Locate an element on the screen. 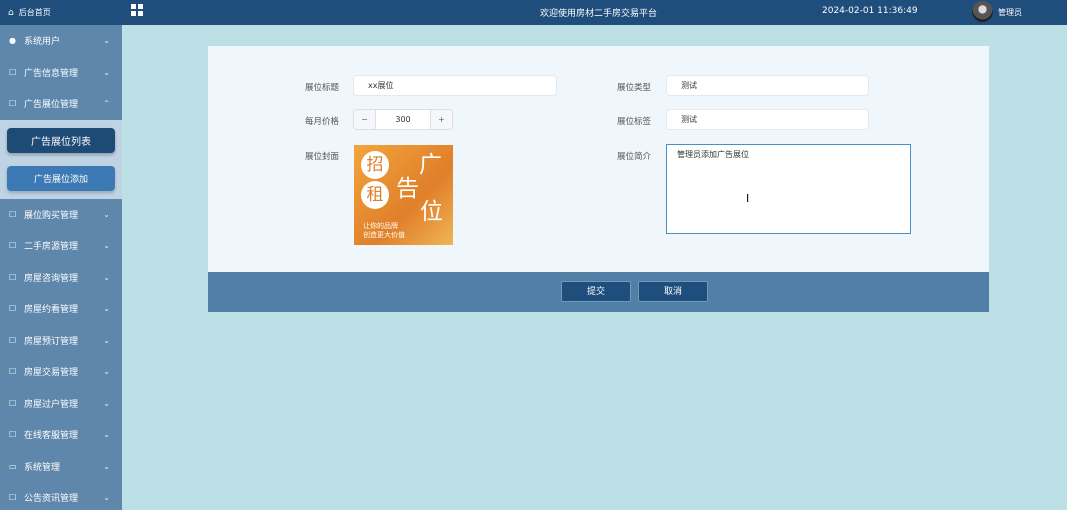 The width and height of the screenshot is (1067, 510). sidebar-item: ☐ 房屋预订管理 ⌄ is located at coordinates (61, 341).